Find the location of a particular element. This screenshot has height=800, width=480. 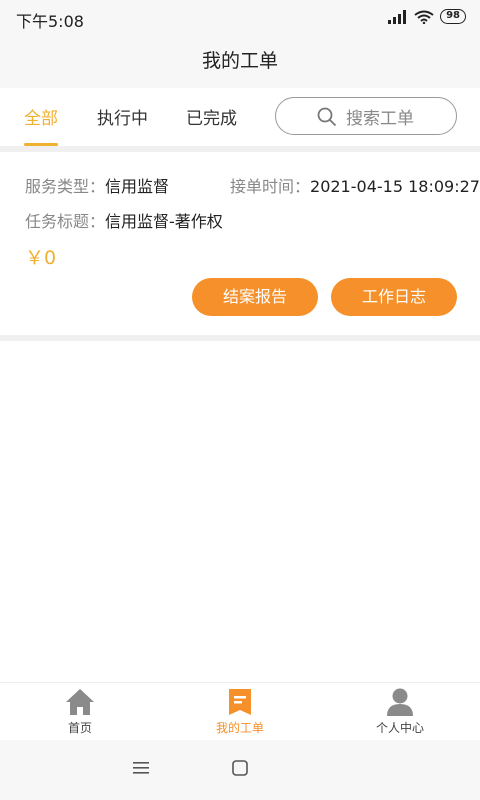

closing-report-button: 结案报告 is located at coordinates (255, 297).